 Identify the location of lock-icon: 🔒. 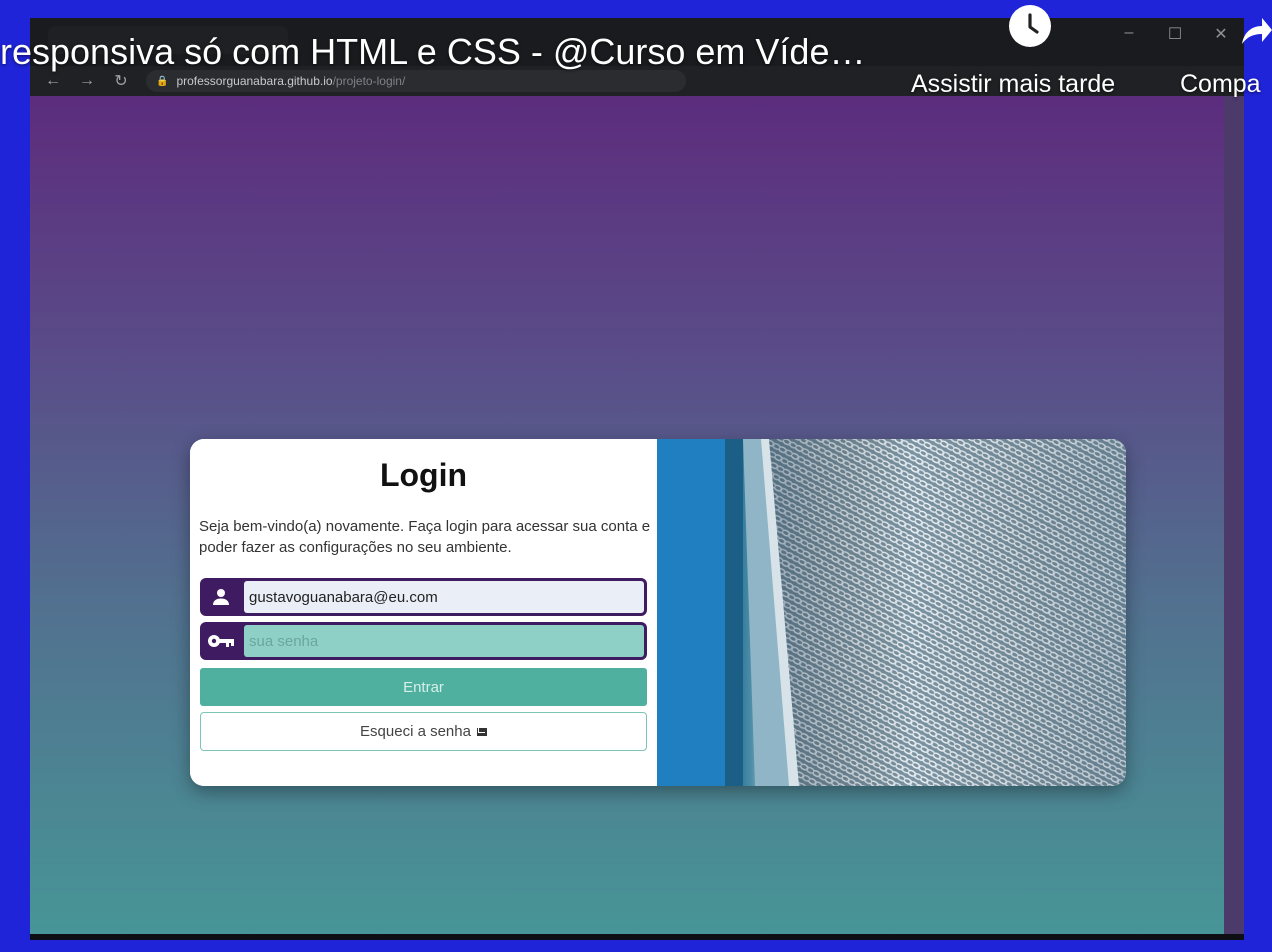
(162, 81).